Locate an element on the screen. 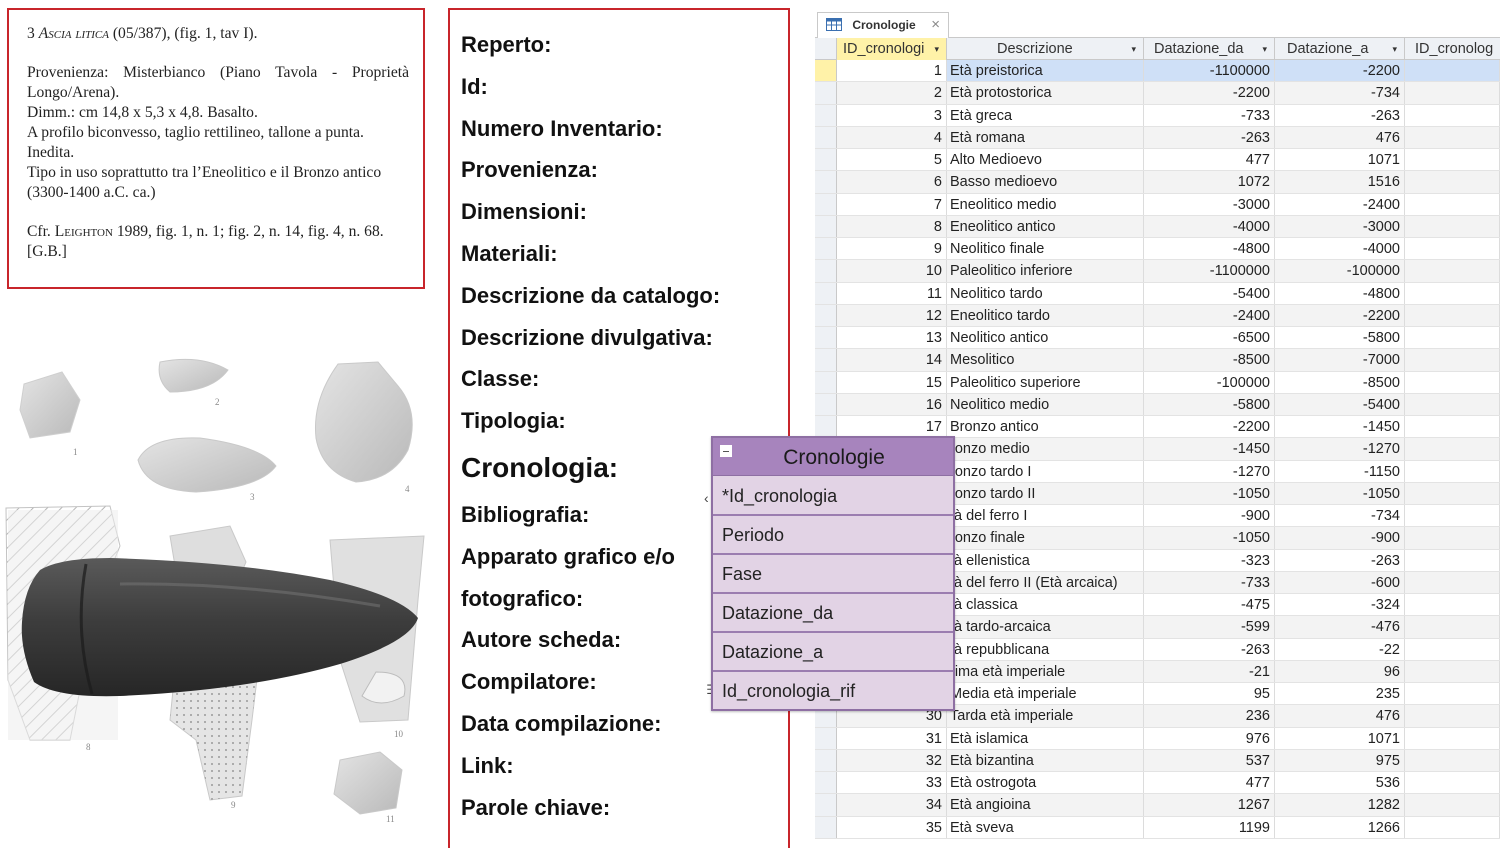 This screenshot has width=1500, height=848. cell-descrizione: Basso medioevo is located at coordinates (1045, 182).